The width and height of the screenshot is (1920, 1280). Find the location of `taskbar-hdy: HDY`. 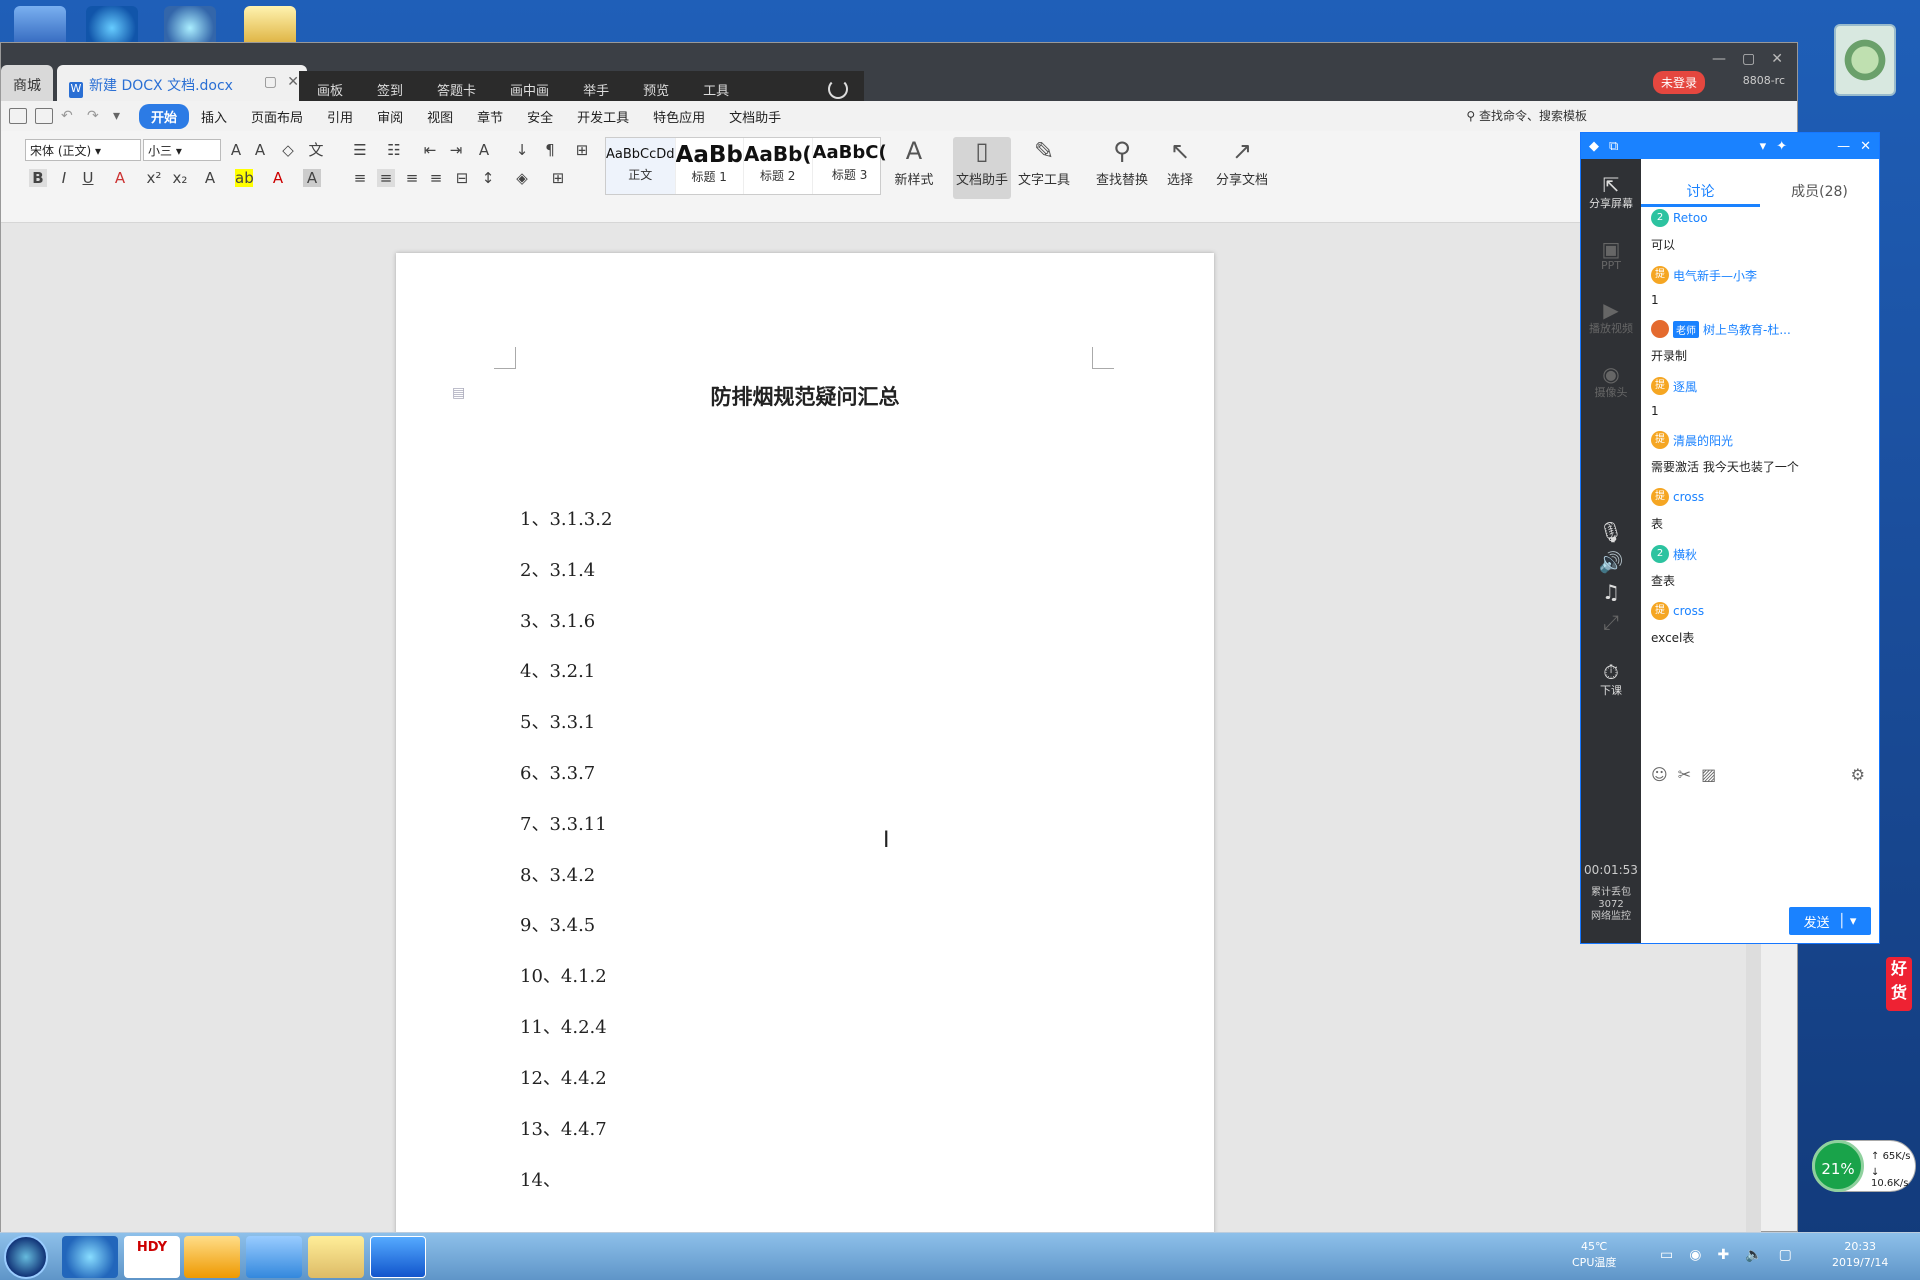

taskbar-hdy: HDY is located at coordinates (152, 1257).